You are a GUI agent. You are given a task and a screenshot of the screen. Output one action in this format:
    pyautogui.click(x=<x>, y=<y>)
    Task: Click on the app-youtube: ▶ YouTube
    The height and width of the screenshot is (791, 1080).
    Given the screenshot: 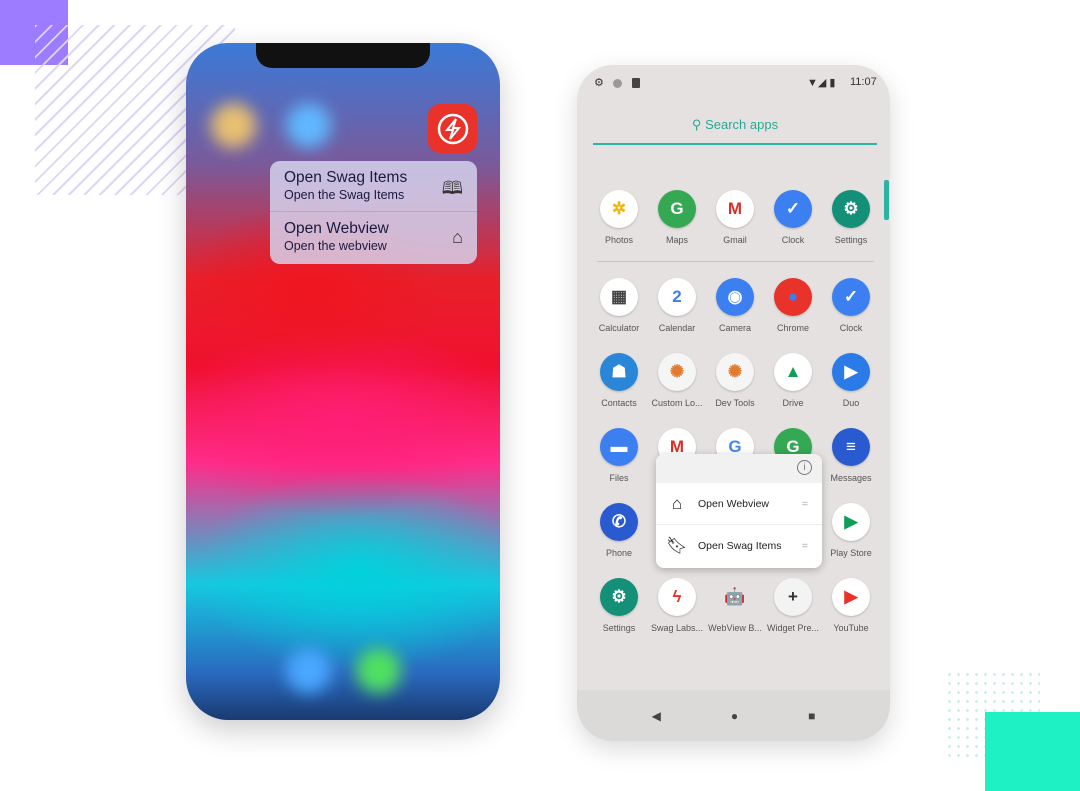 What is the action you would take?
    pyautogui.click(x=851, y=605)
    